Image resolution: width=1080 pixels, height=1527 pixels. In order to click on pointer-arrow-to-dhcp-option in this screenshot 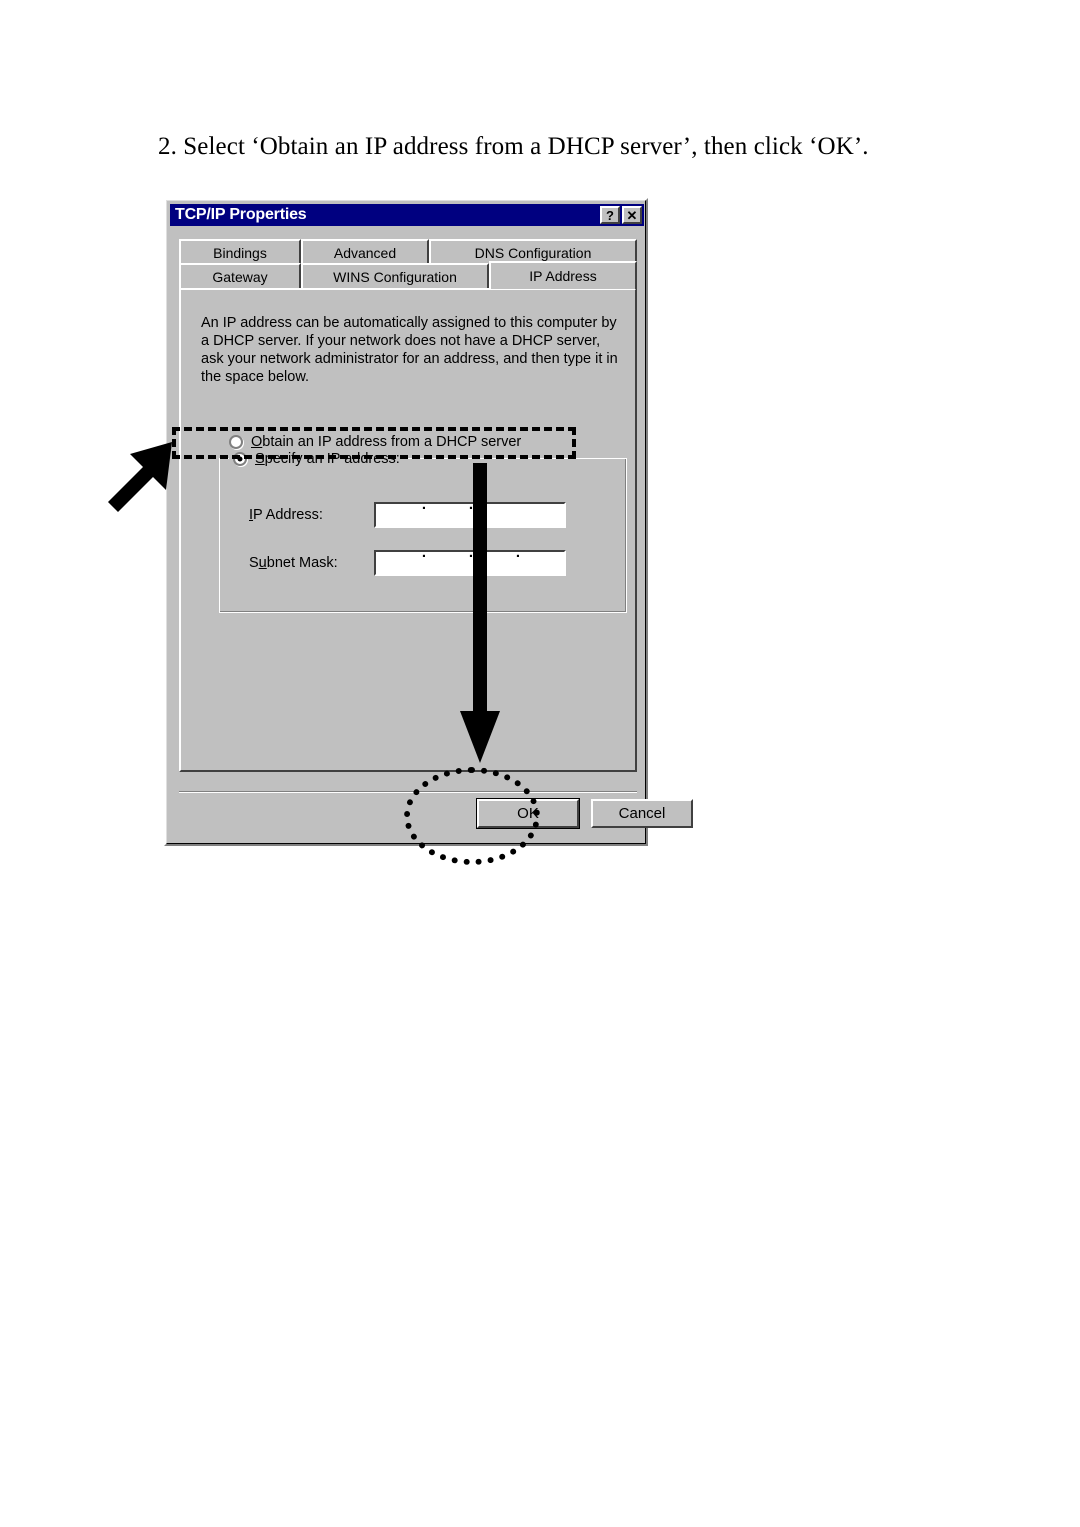, I will do `click(140, 477)`.